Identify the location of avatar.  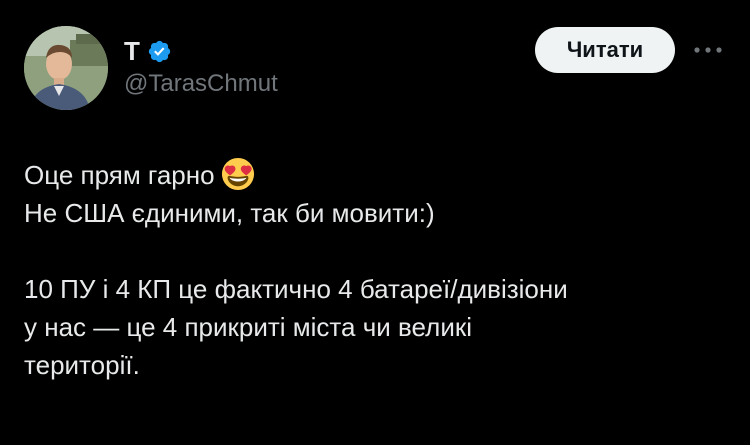
(66, 68).